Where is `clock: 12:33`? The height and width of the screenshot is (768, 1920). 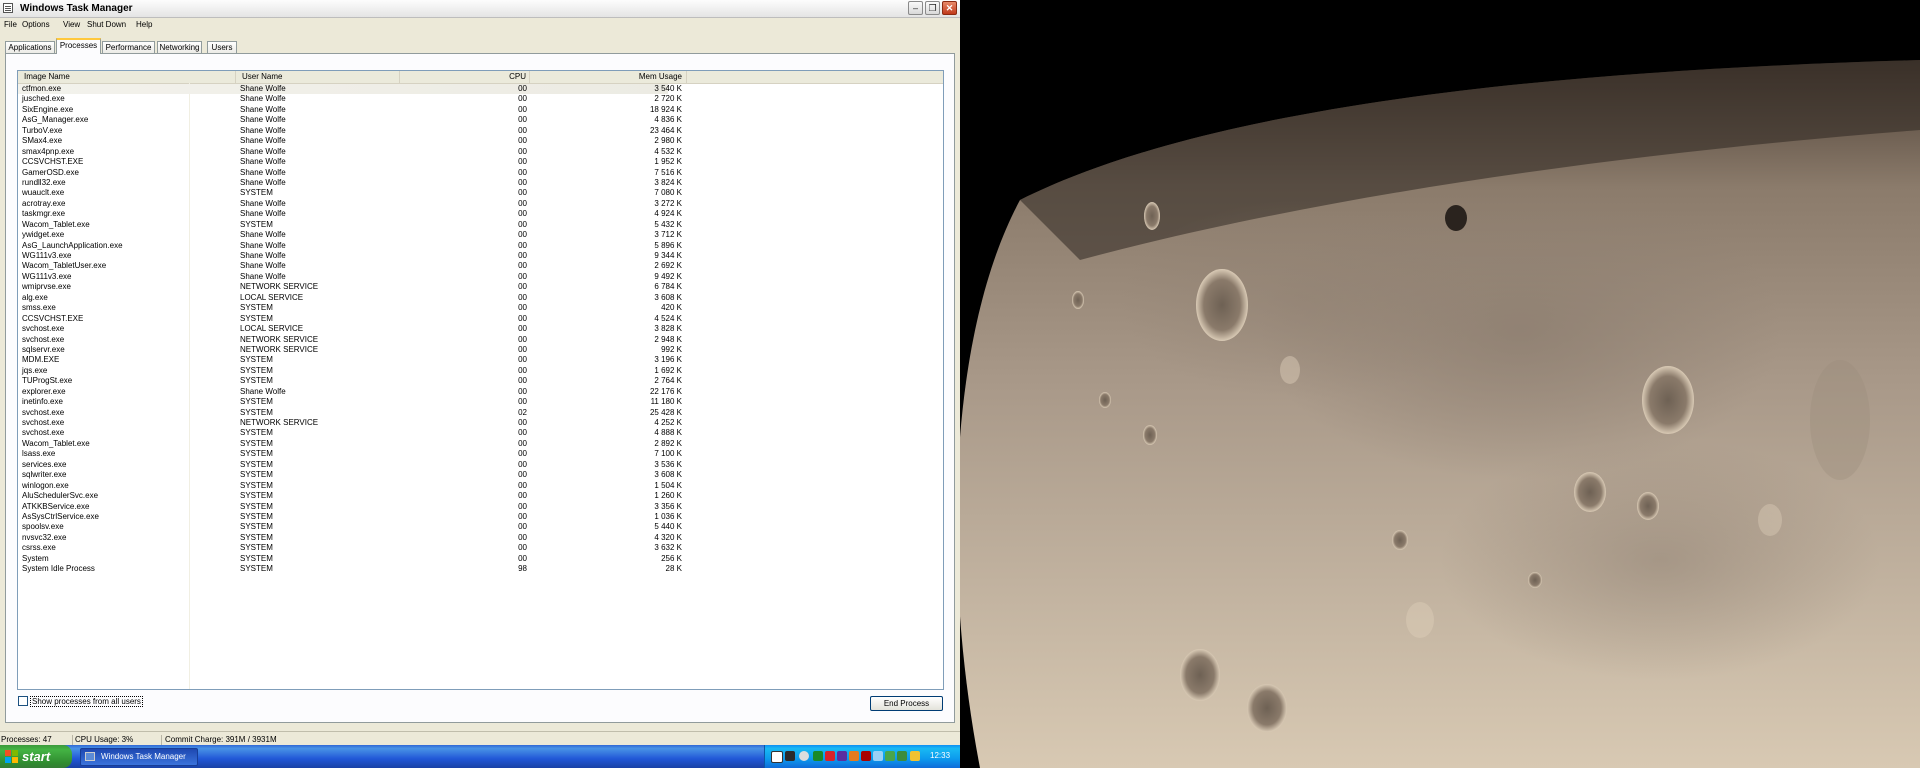 clock: 12:33 is located at coordinates (940, 755).